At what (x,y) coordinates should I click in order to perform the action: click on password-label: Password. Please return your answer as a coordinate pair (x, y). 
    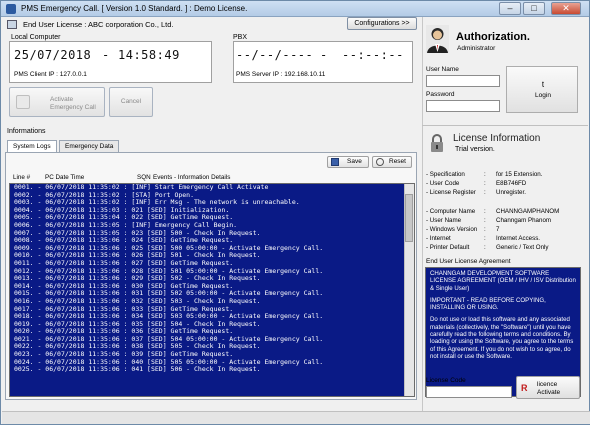
    Looking at the image, I should click on (440, 94).